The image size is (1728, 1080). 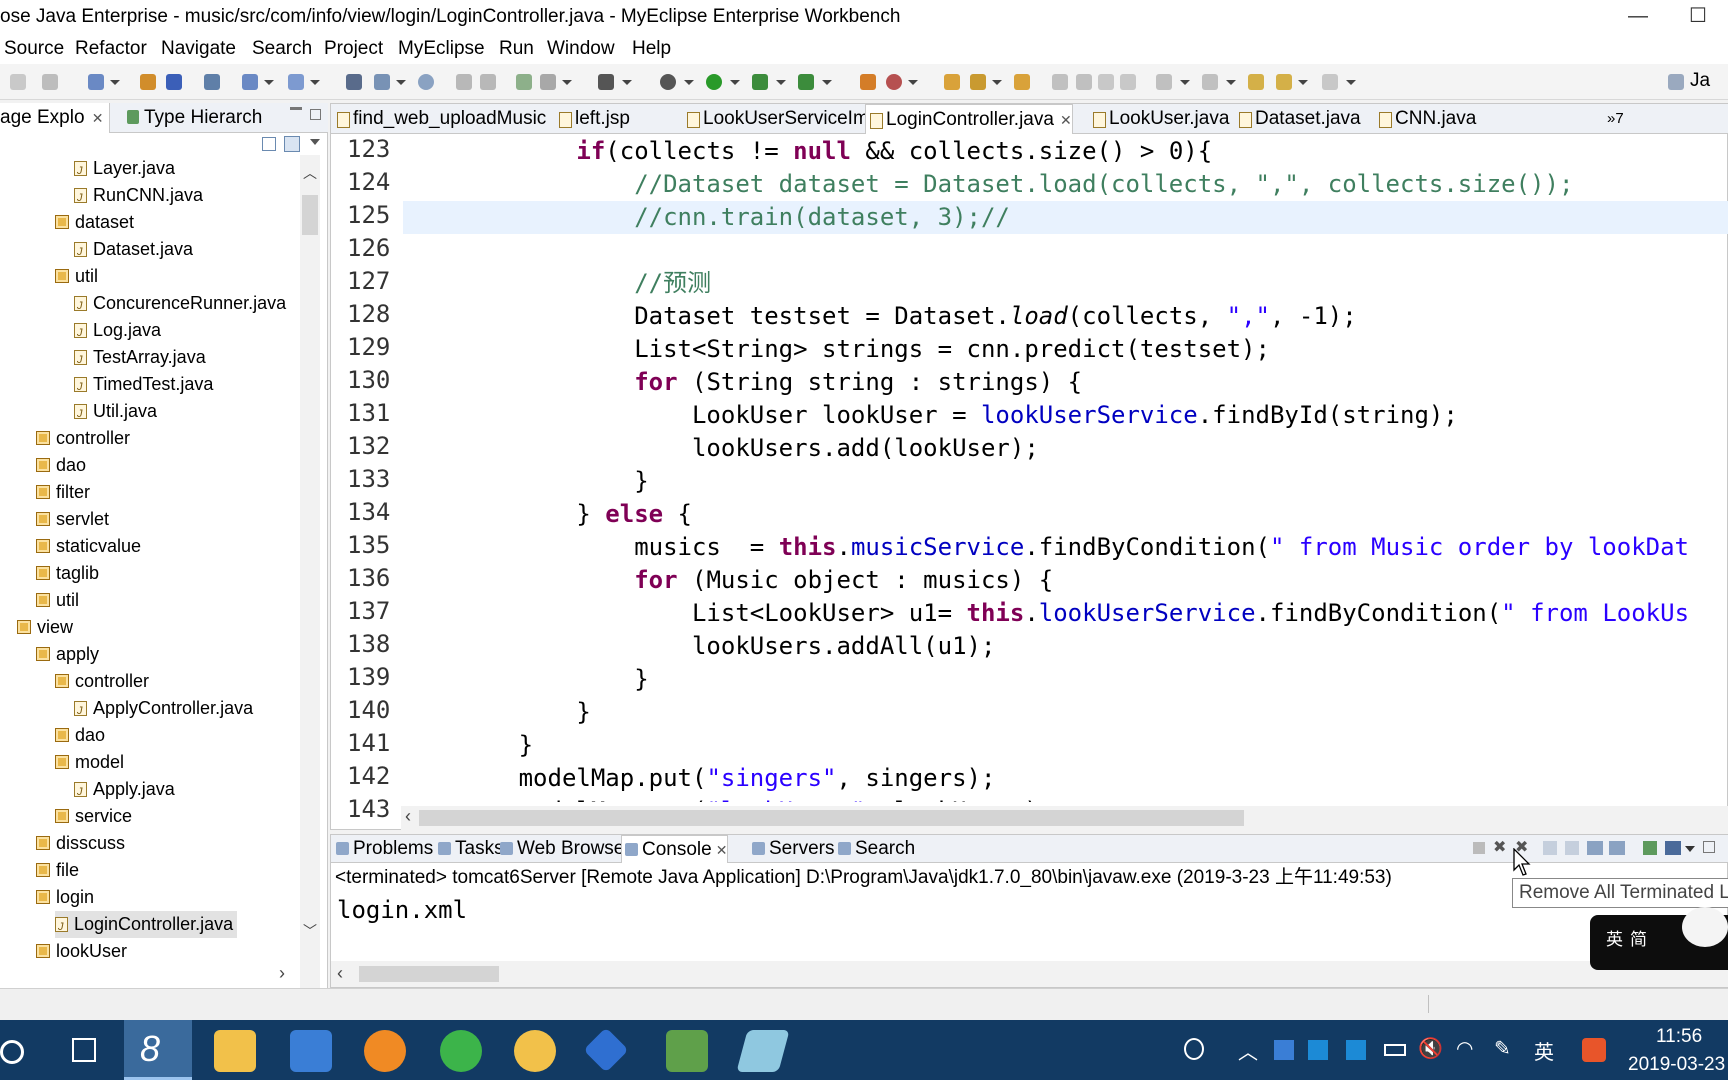 I want to click on tree-node: view, so click(x=45, y=627).